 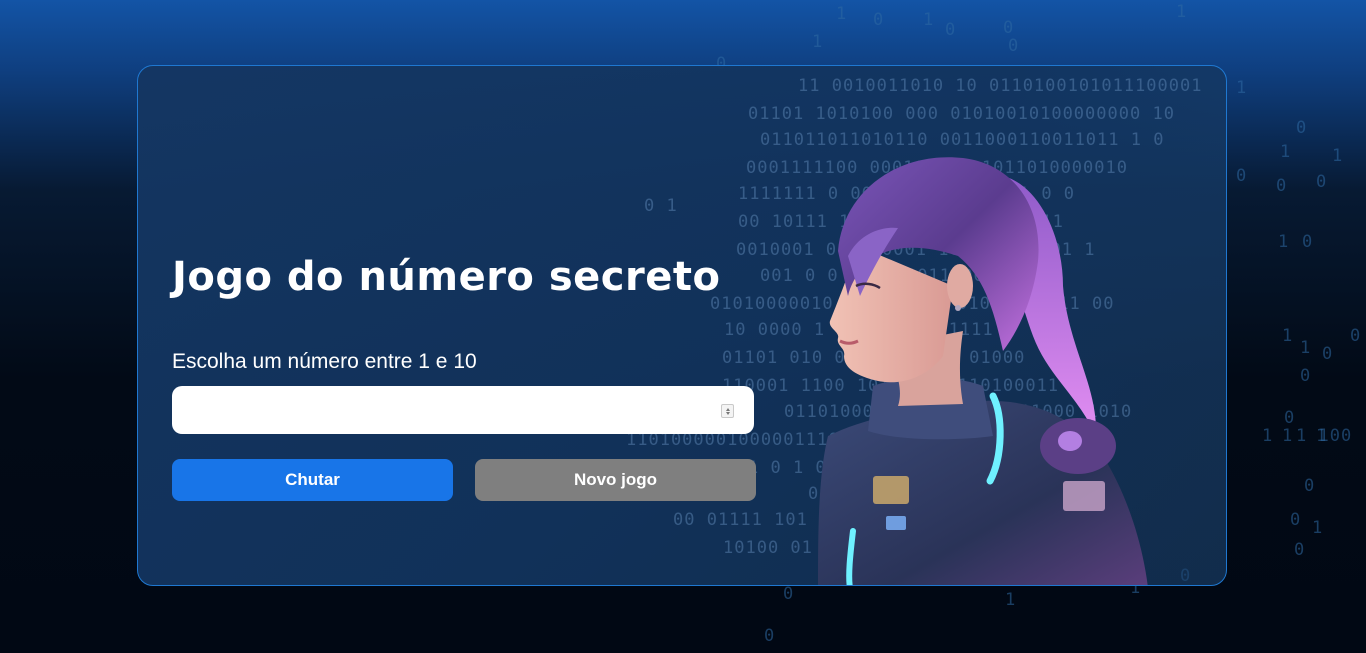 I want to click on chevron-up-icon, so click(x=727, y=409).